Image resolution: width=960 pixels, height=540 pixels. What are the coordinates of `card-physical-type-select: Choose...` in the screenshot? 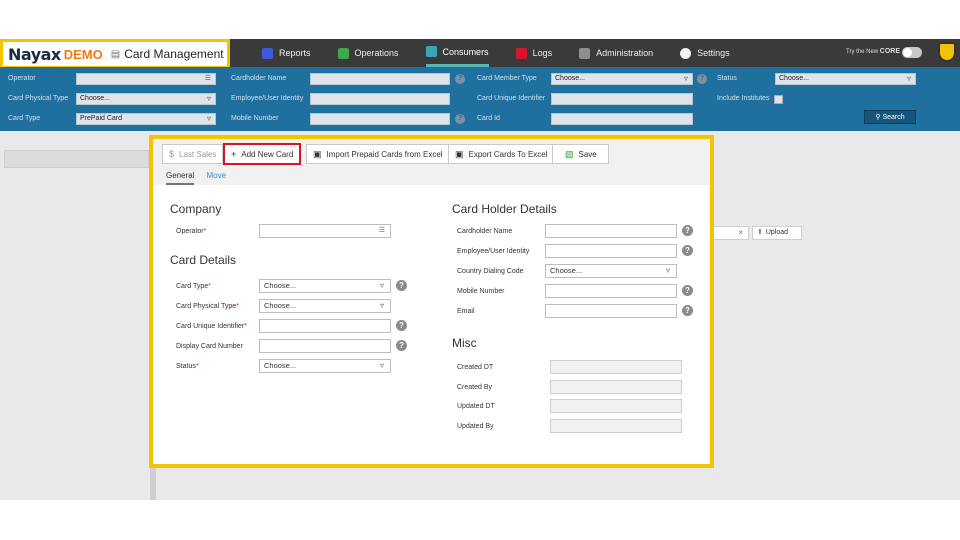 It's located at (325, 306).